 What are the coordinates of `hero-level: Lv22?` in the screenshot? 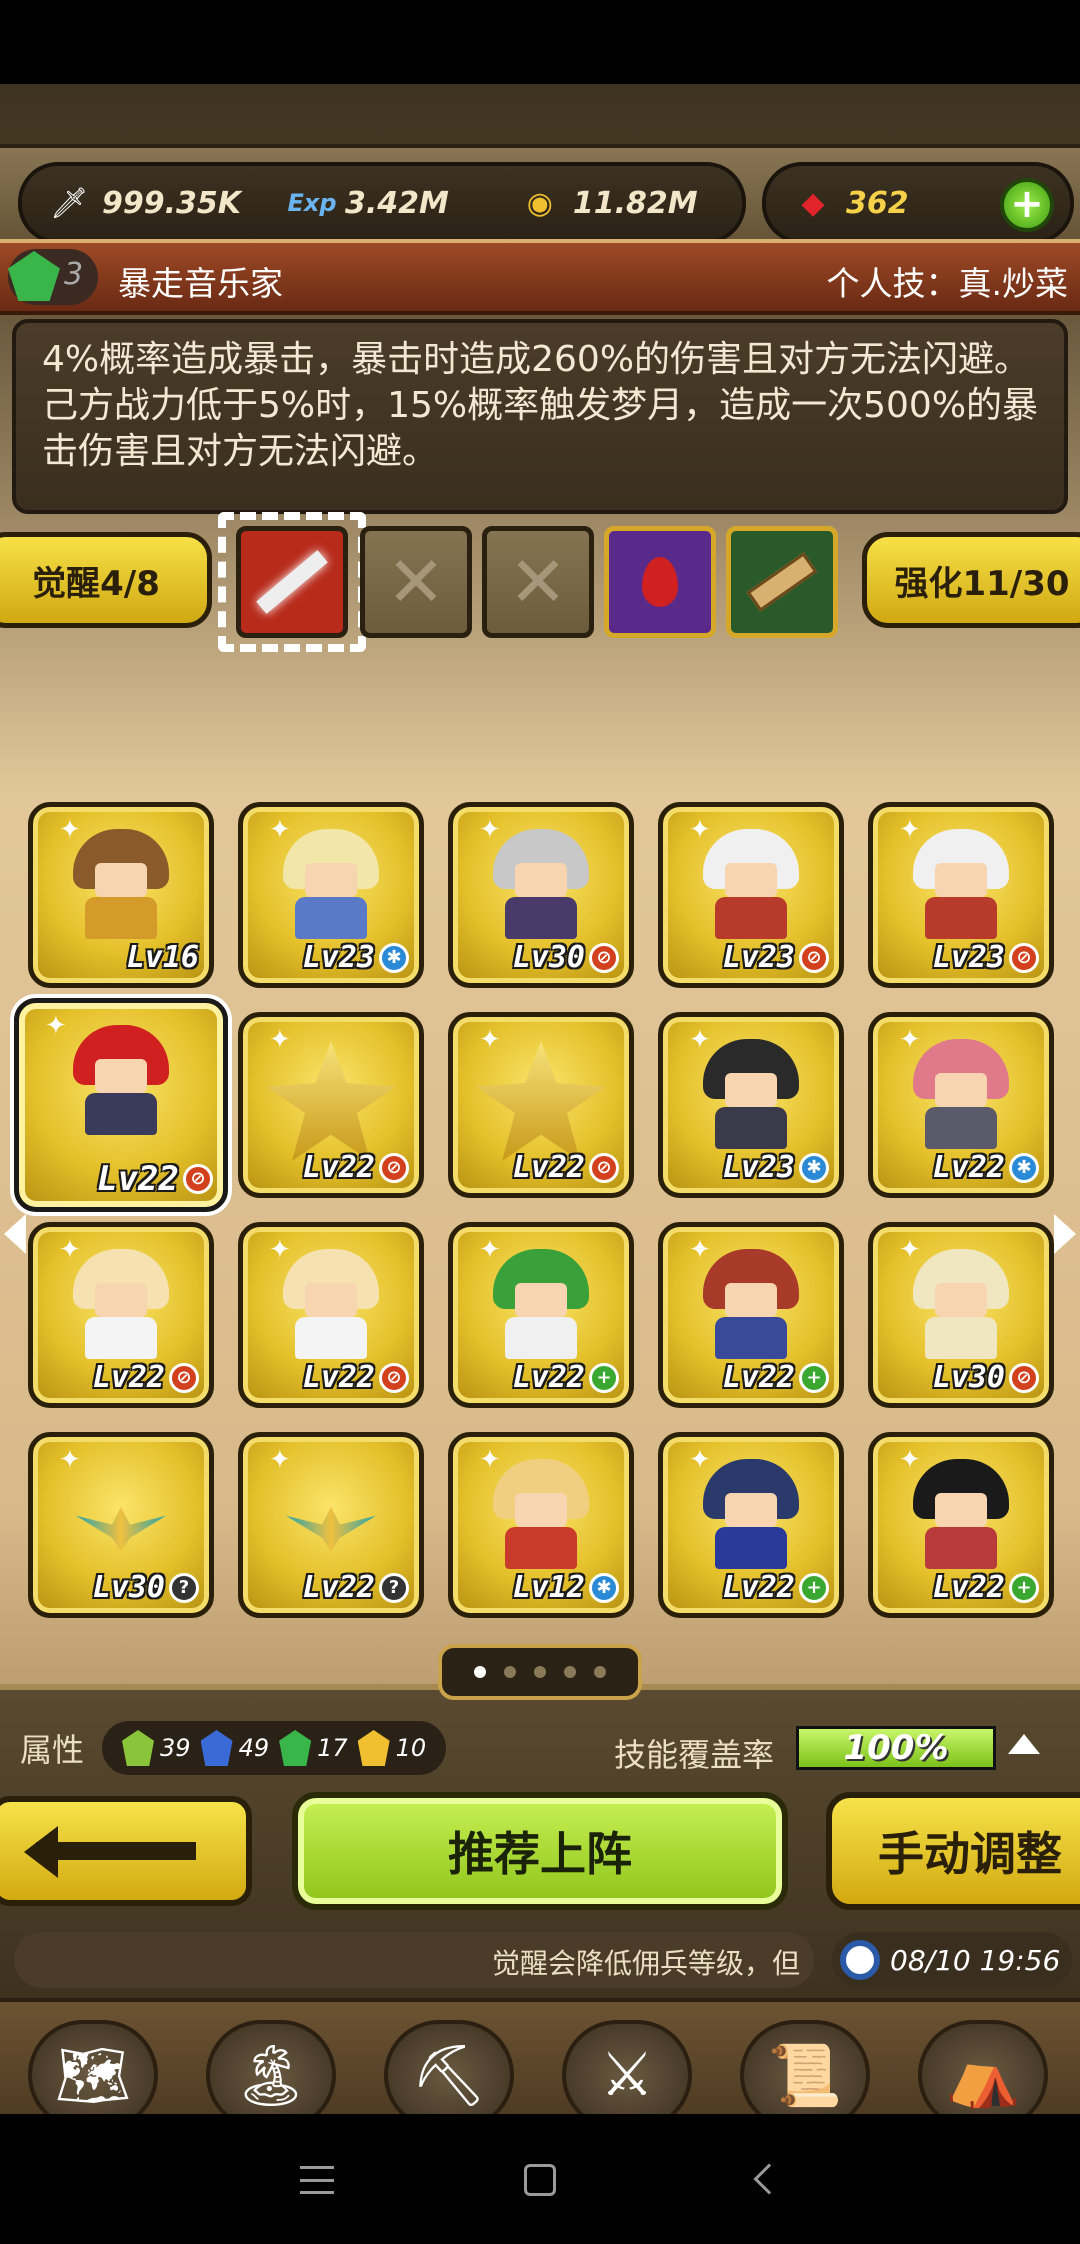 It's located at (356, 1587).